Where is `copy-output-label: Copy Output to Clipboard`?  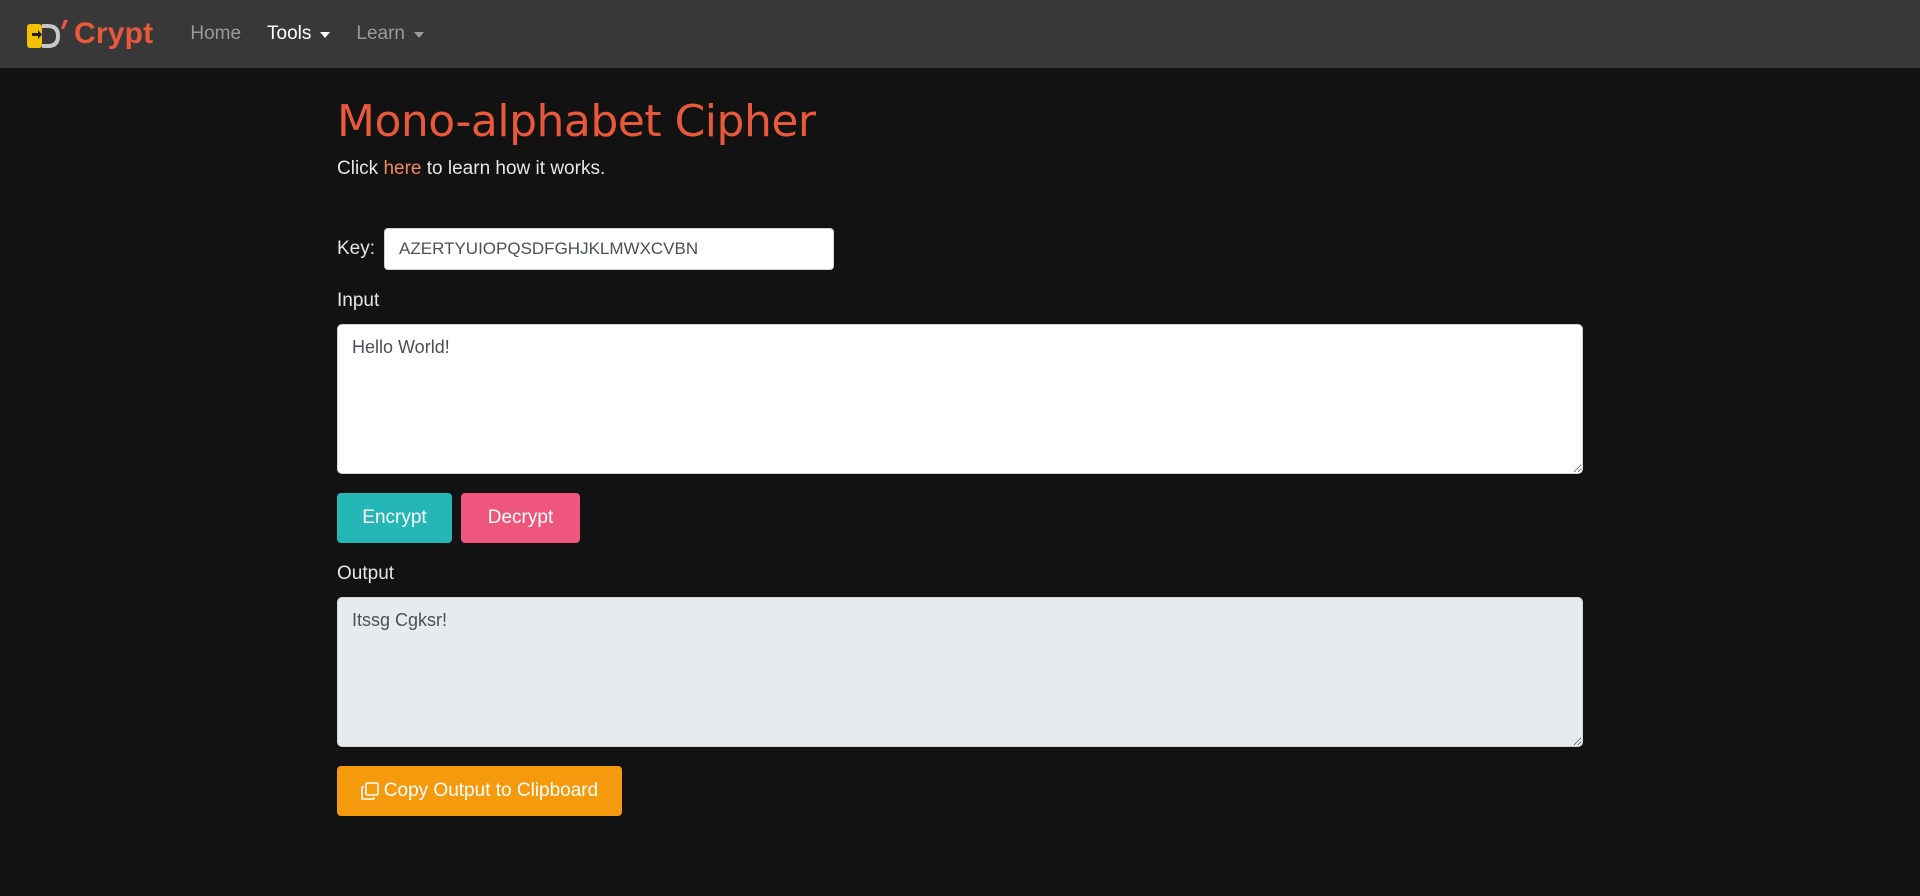
copy-output-label: Copy Output to Clipboard is located at coordinates (491, 790).